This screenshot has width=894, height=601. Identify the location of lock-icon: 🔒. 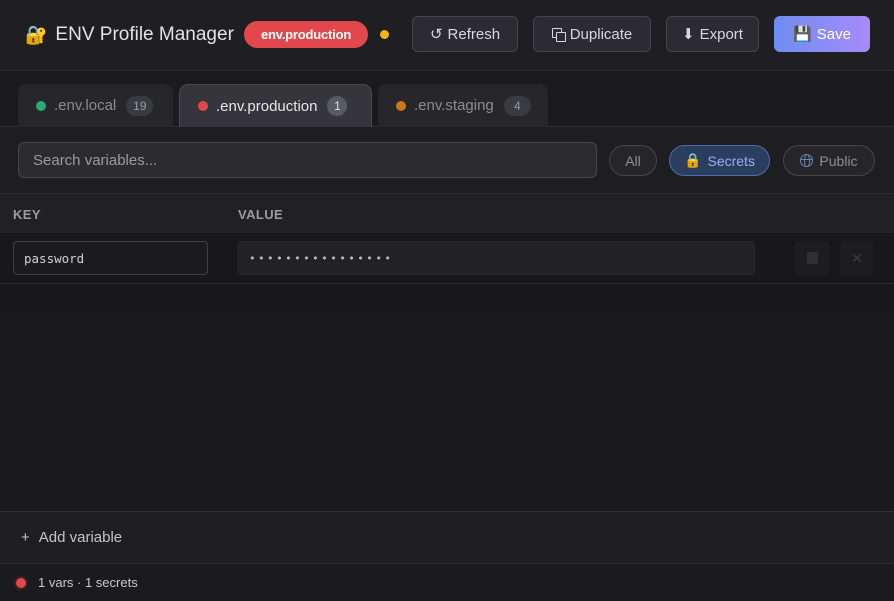
(693, 160).